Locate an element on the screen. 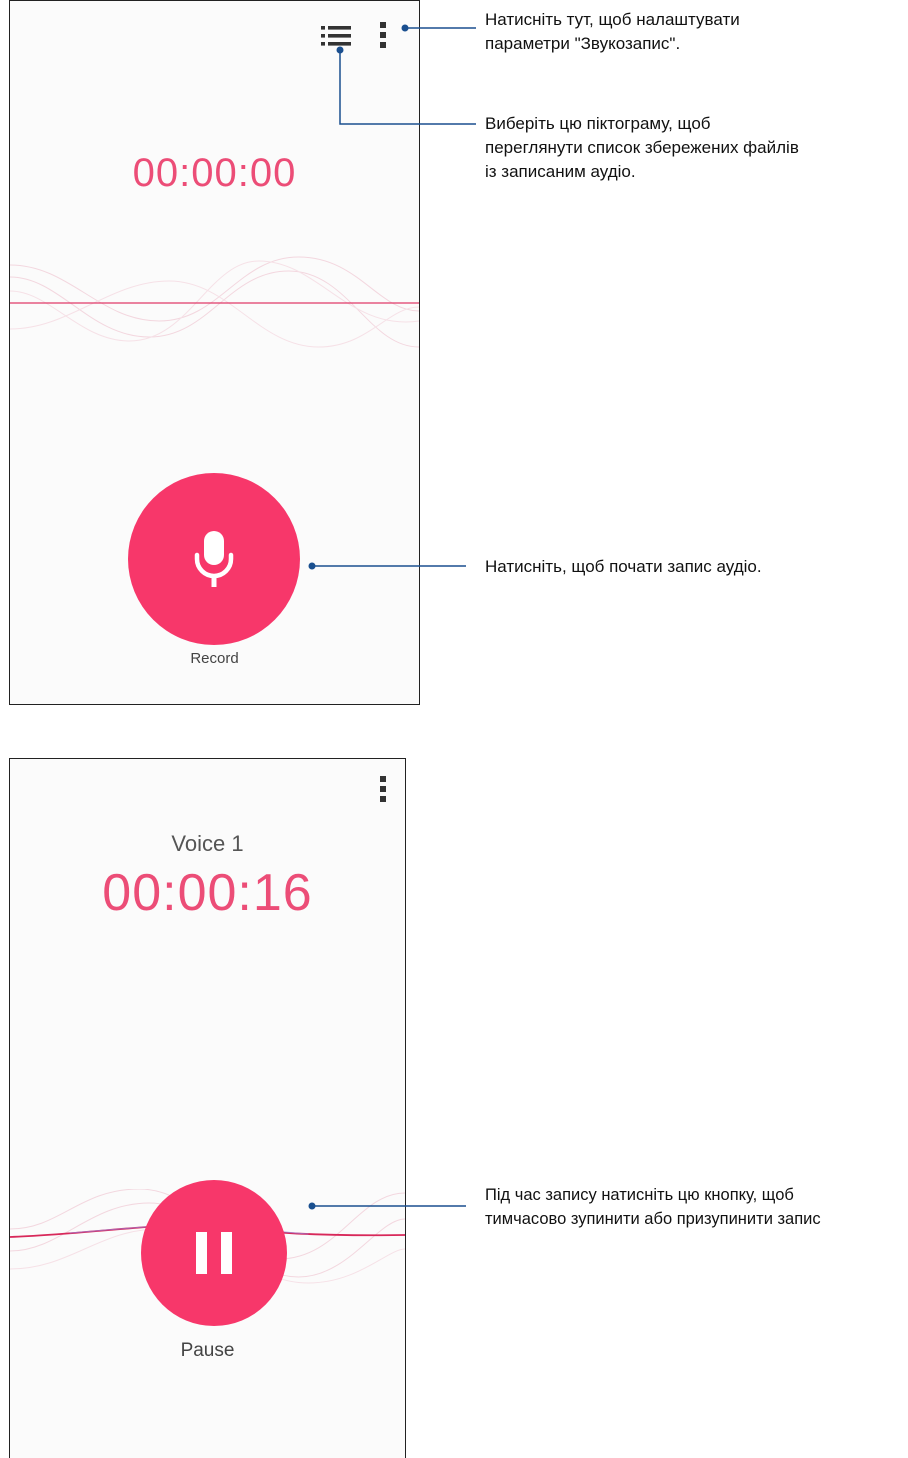  callout-list-line3: із записаним аудіо. is located at coordinates (560, 171).